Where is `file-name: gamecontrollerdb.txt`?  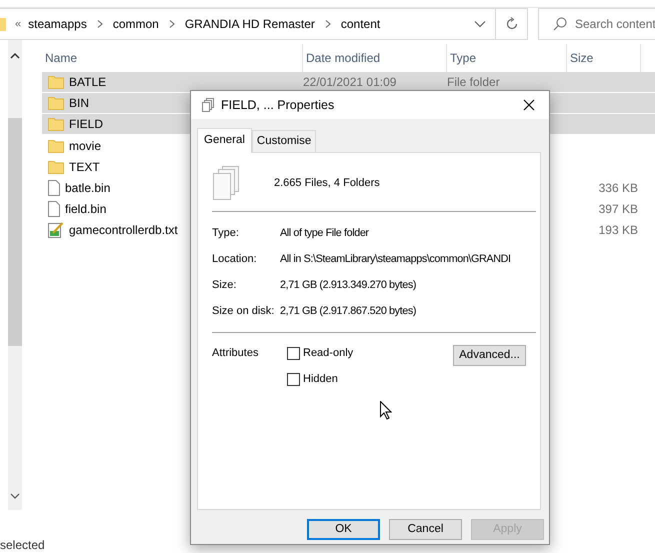 file-name: gamecontrollerdb.txt is located at coordinates (123, 230).